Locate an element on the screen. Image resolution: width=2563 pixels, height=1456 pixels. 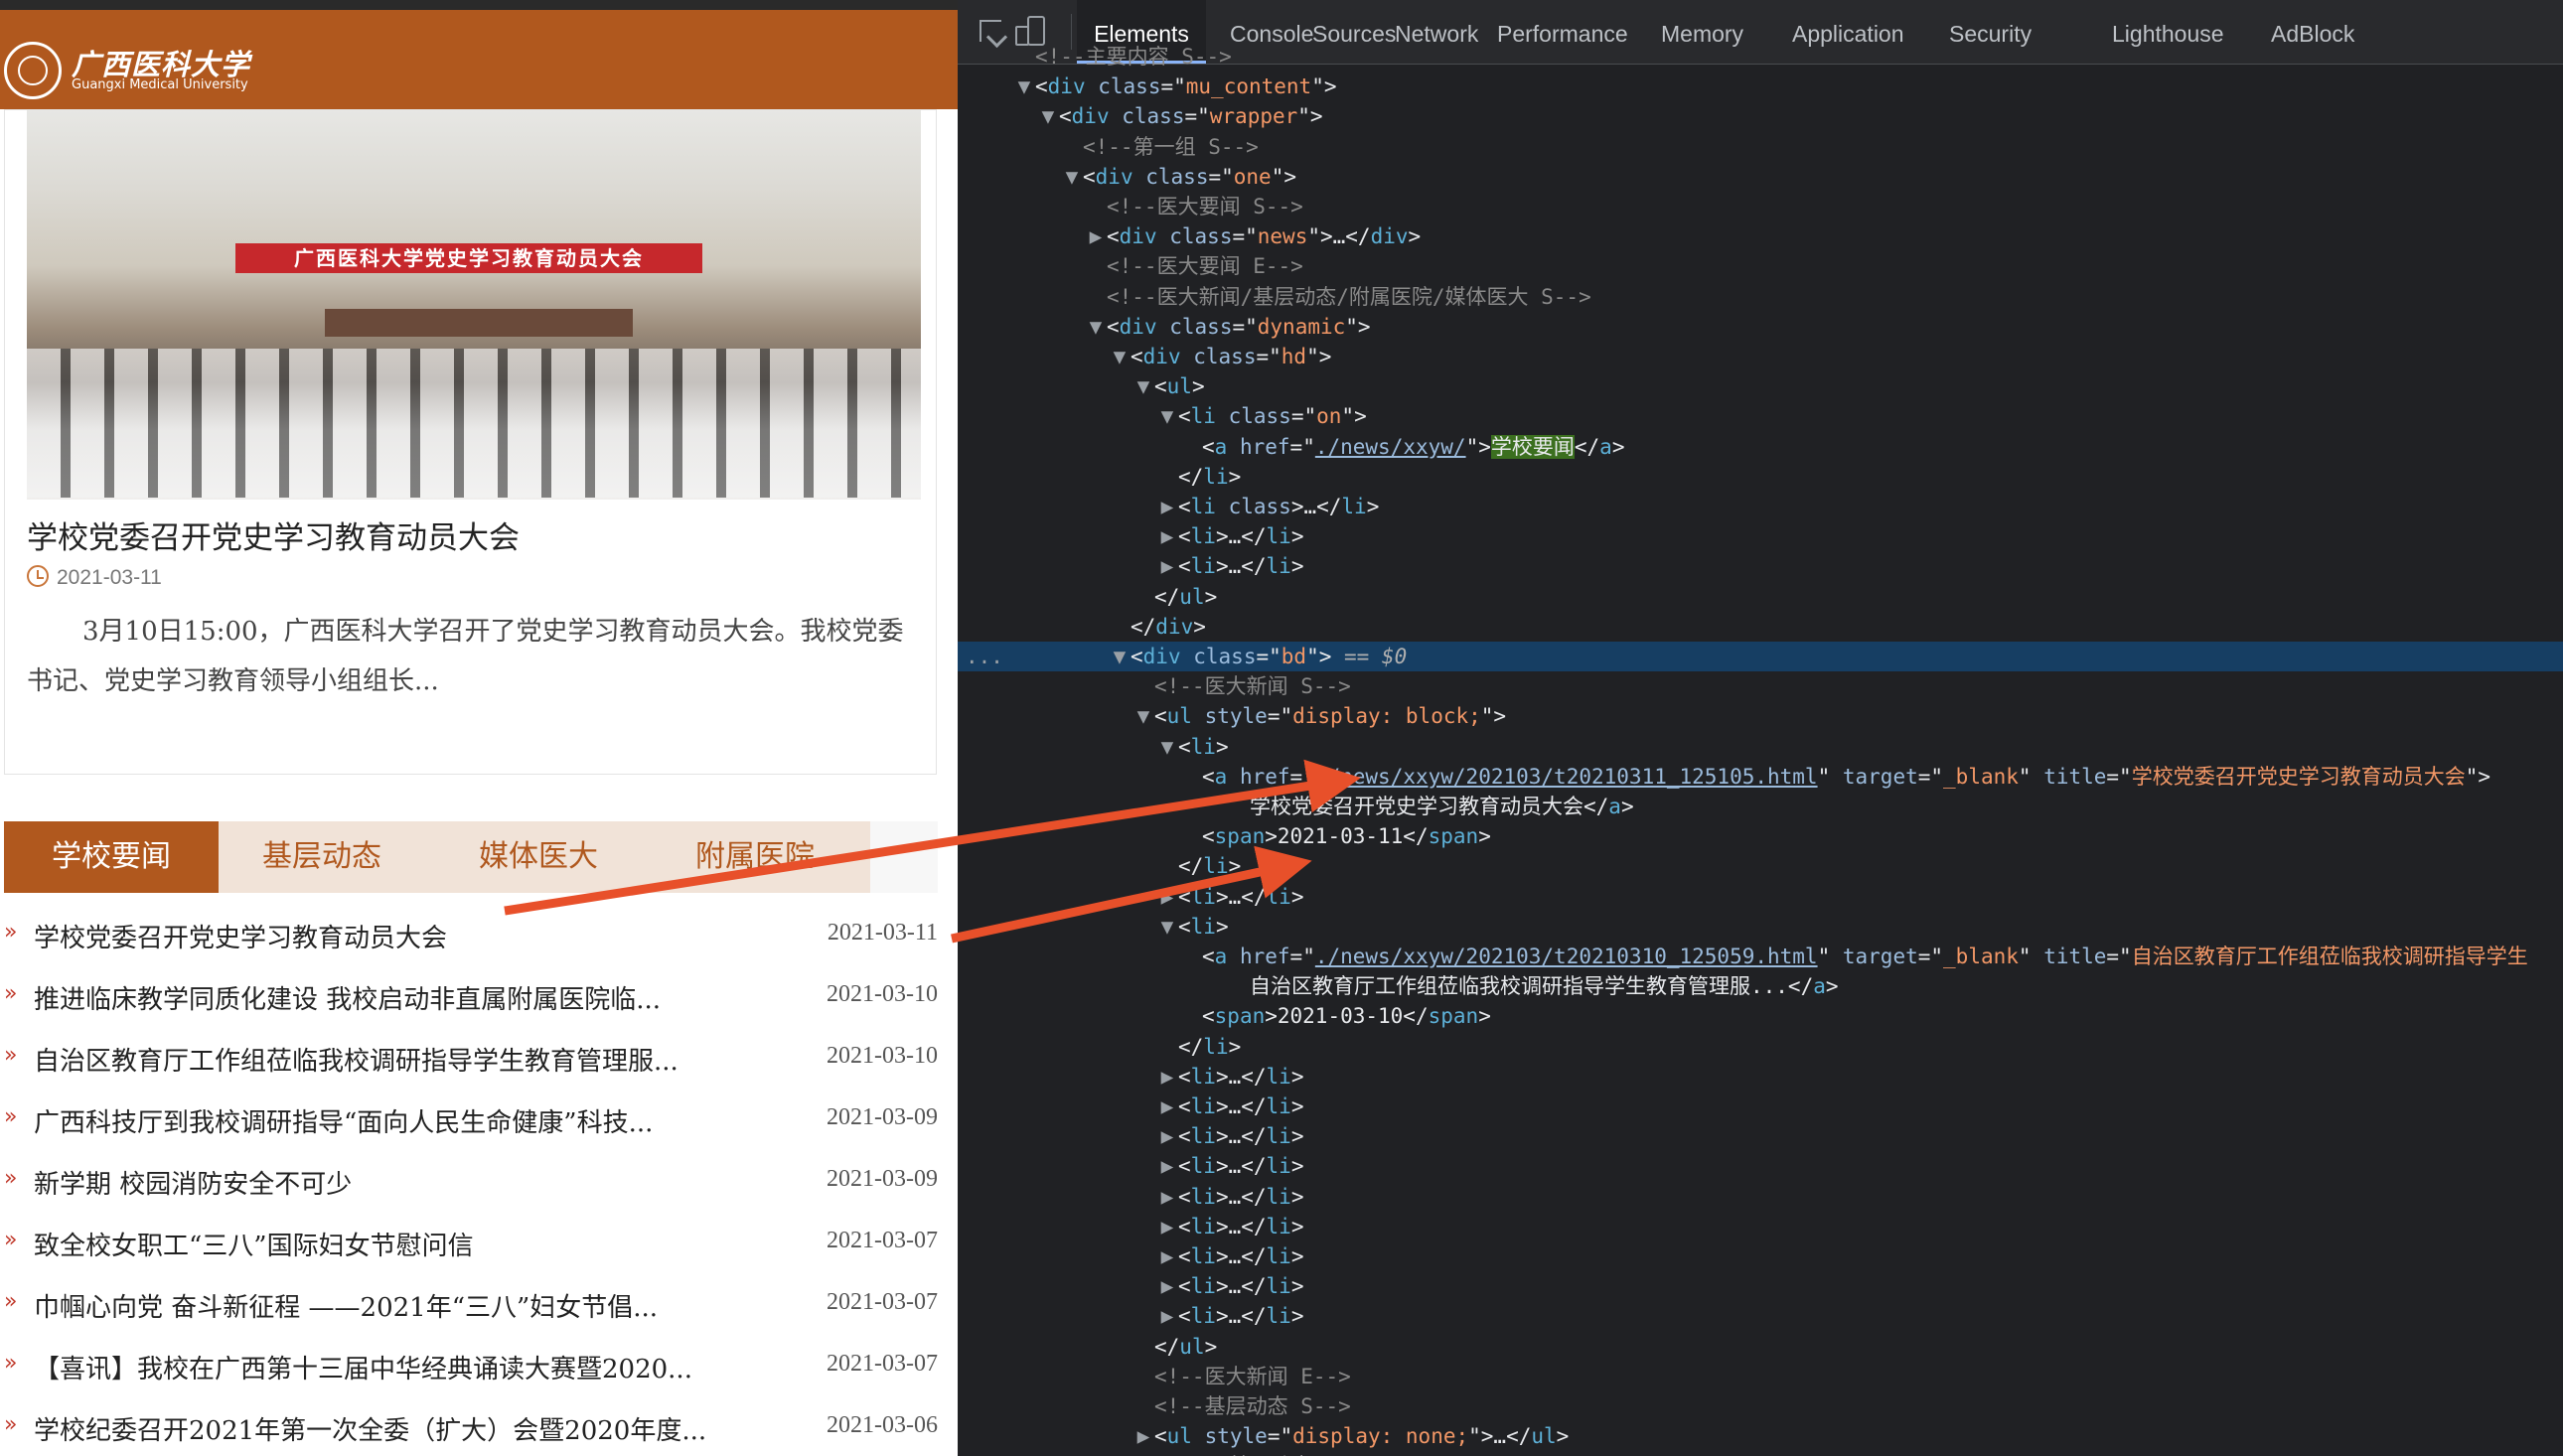
dom-node-line: ▶ <ul style="display: none;">…</ul> is located at coordinates (1760, 1436).